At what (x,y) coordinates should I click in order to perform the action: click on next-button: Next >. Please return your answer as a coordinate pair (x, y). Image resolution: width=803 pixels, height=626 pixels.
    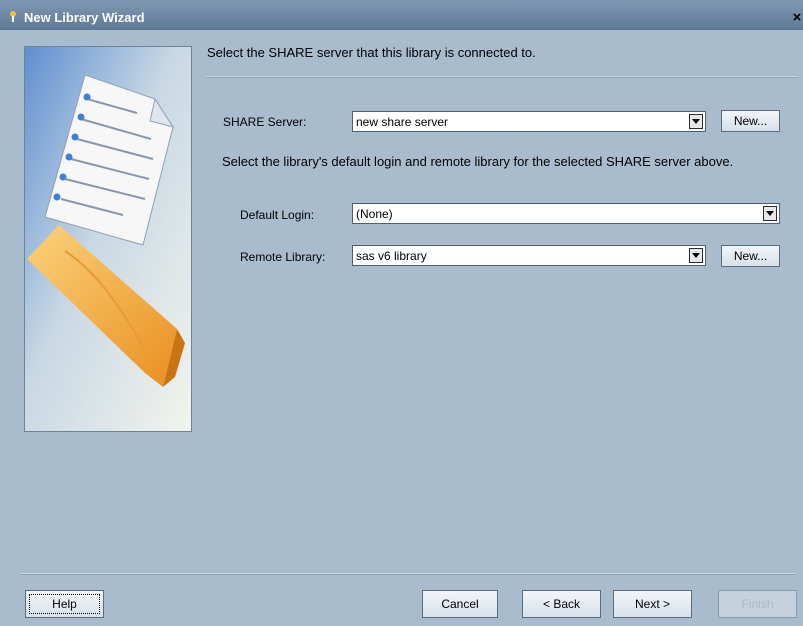
    Looking at the image, I should click on (652, 604).